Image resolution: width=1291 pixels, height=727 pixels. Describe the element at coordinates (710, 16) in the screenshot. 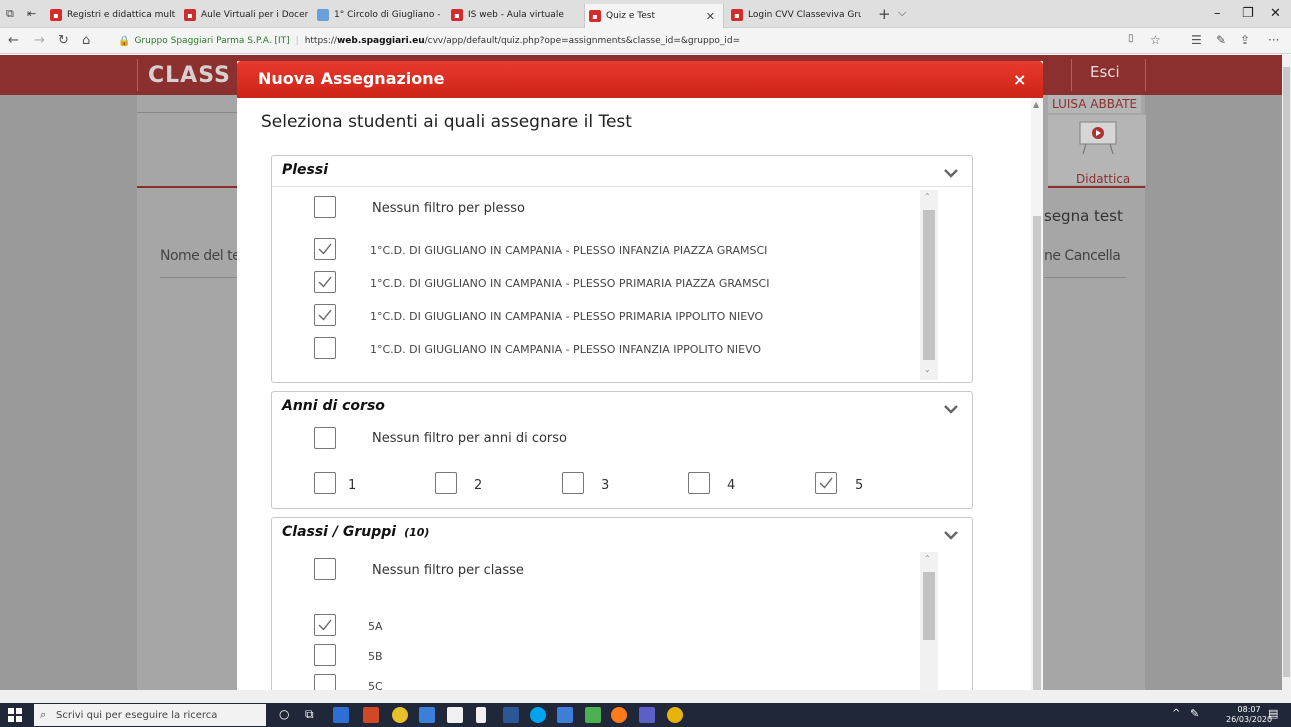

I see `close-tab-icon: ✕` at that location.